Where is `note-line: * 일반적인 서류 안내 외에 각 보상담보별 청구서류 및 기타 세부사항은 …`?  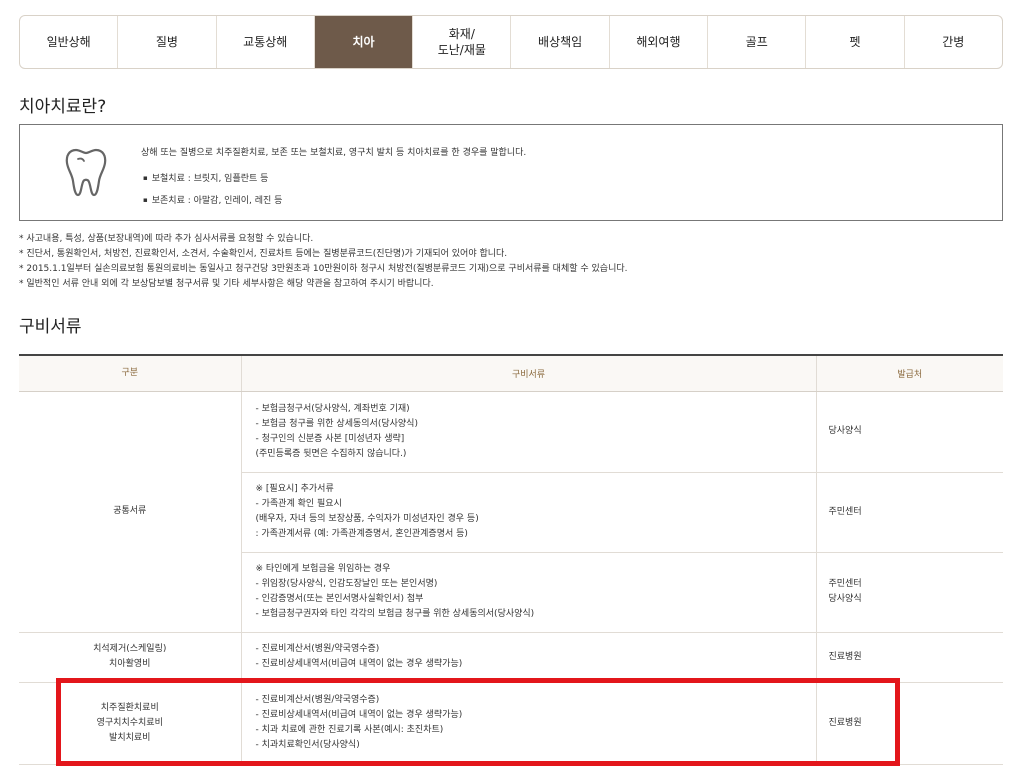
note-line: * 일반적인 서류 안내 외에 각 보상담보별 청구서류 및 기타 세부사항은 … is located at coordinates (226, 284).